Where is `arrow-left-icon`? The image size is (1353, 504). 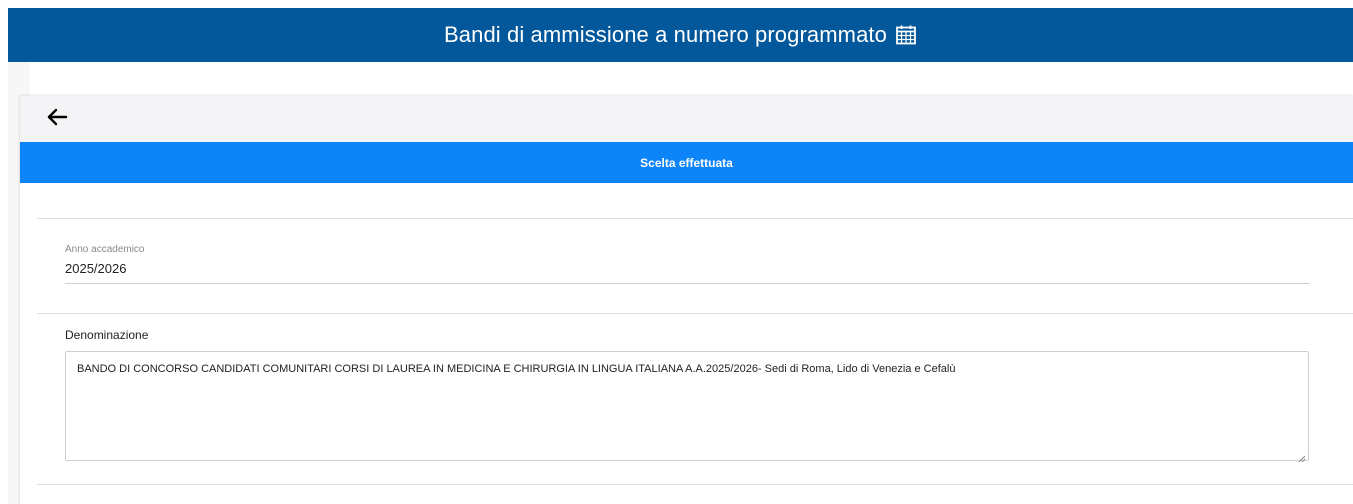
arrow-left-icon is located at coordinates (57, 119).